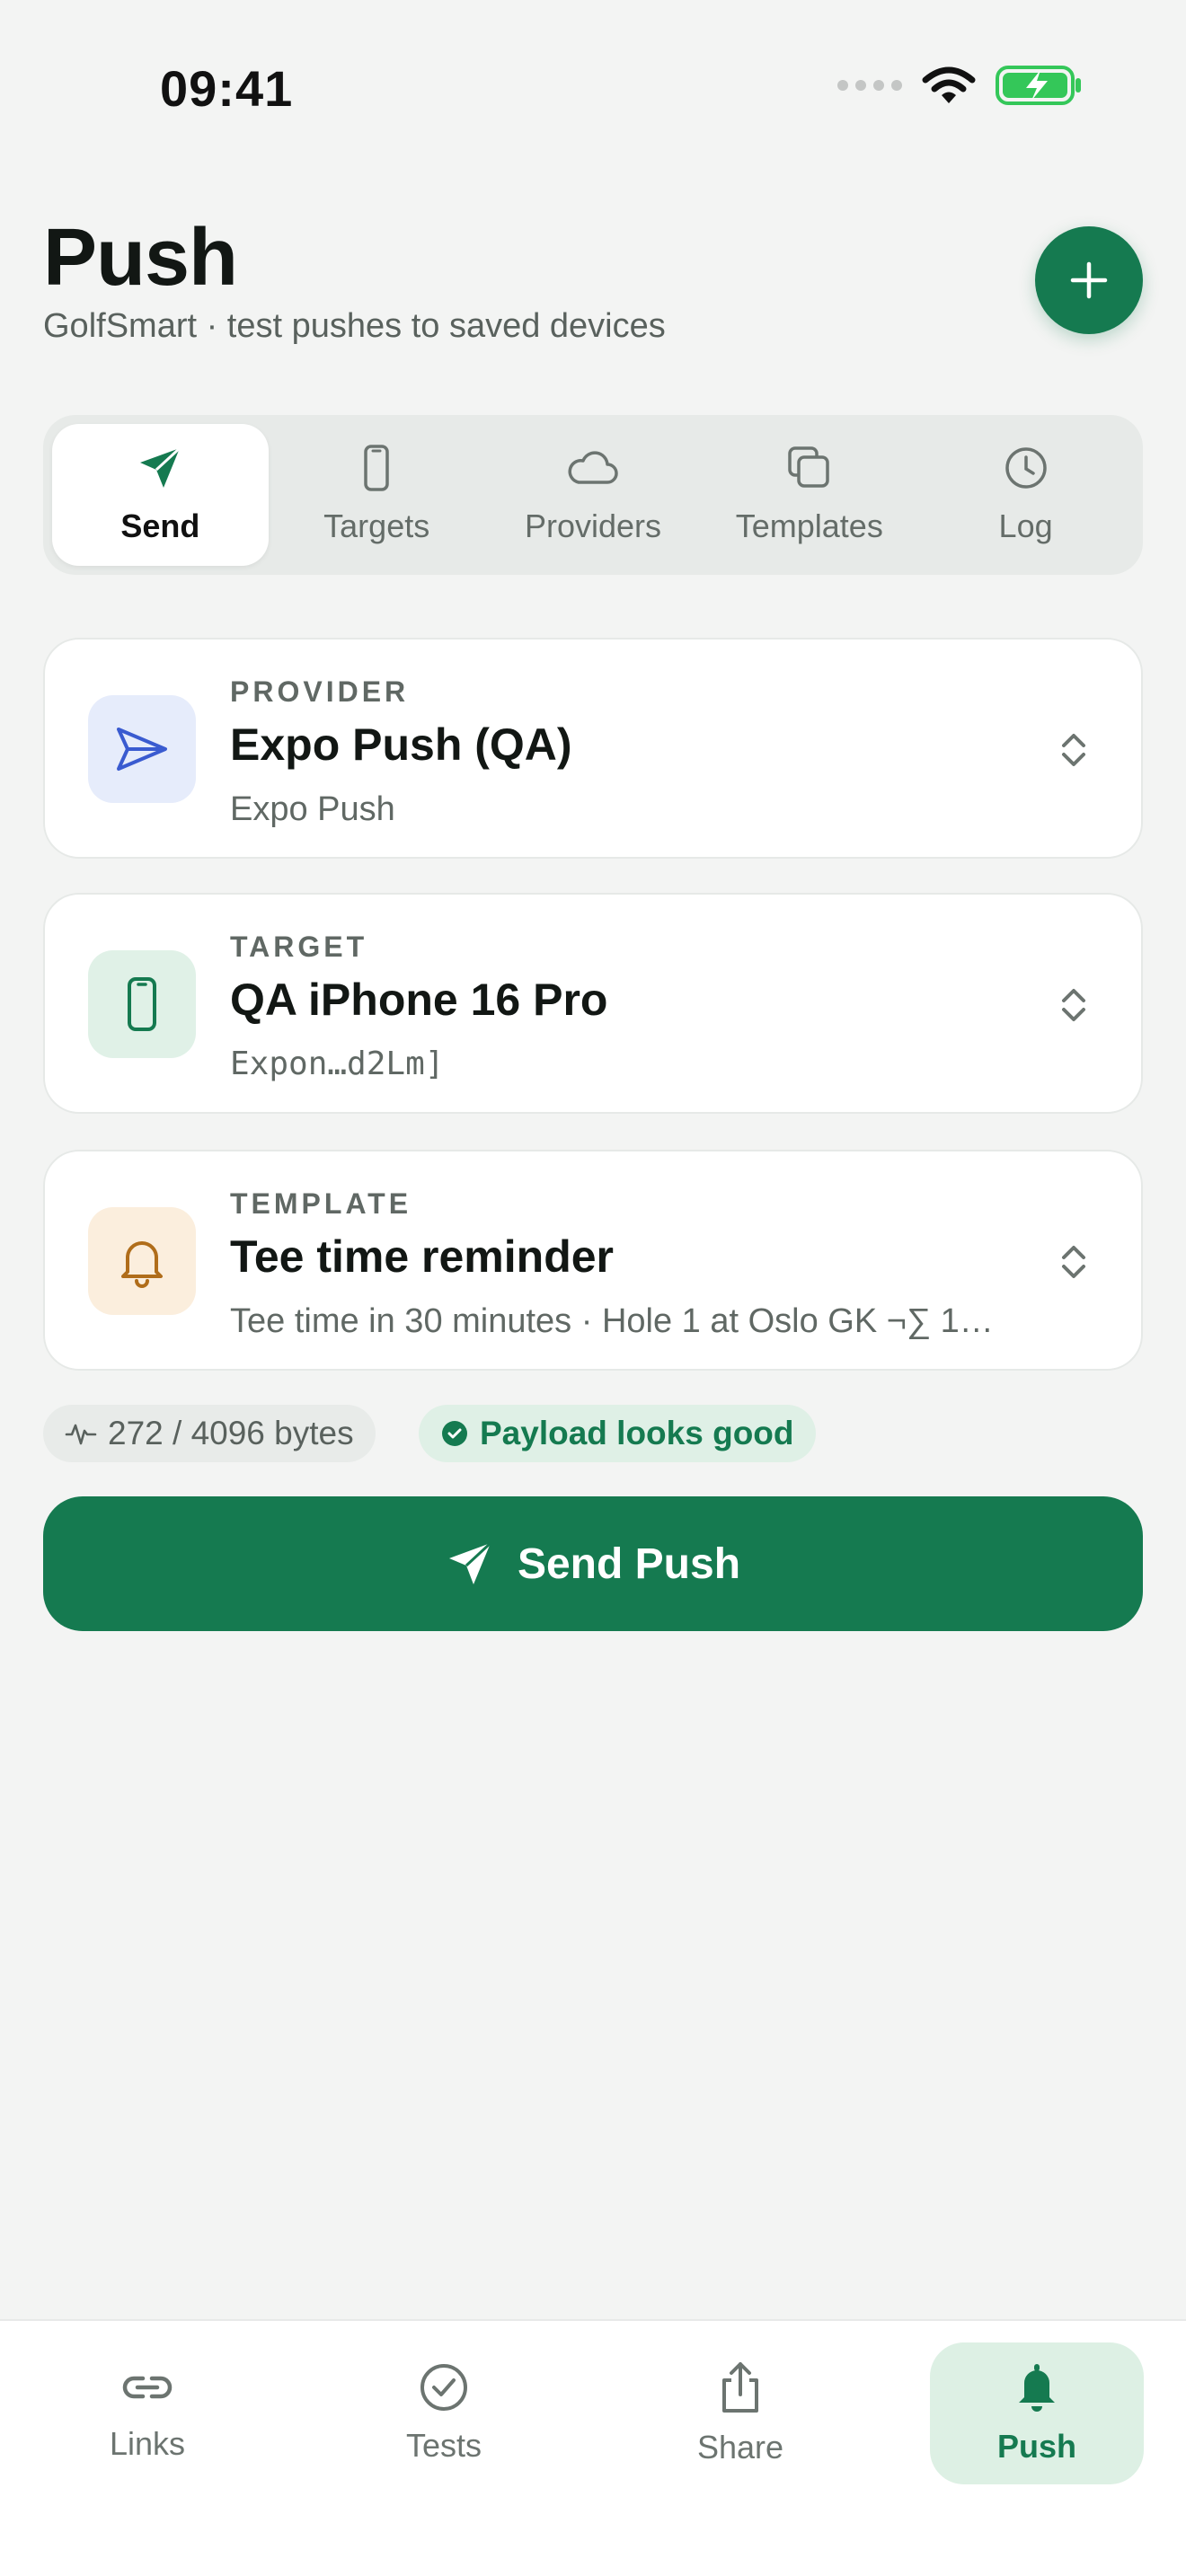 The image size is (1186, 2576). What do you see at coordinates (740, 2447) in the screenshot?
I see `tabbar-share-label: Share` at bounding box center [740, 2447].